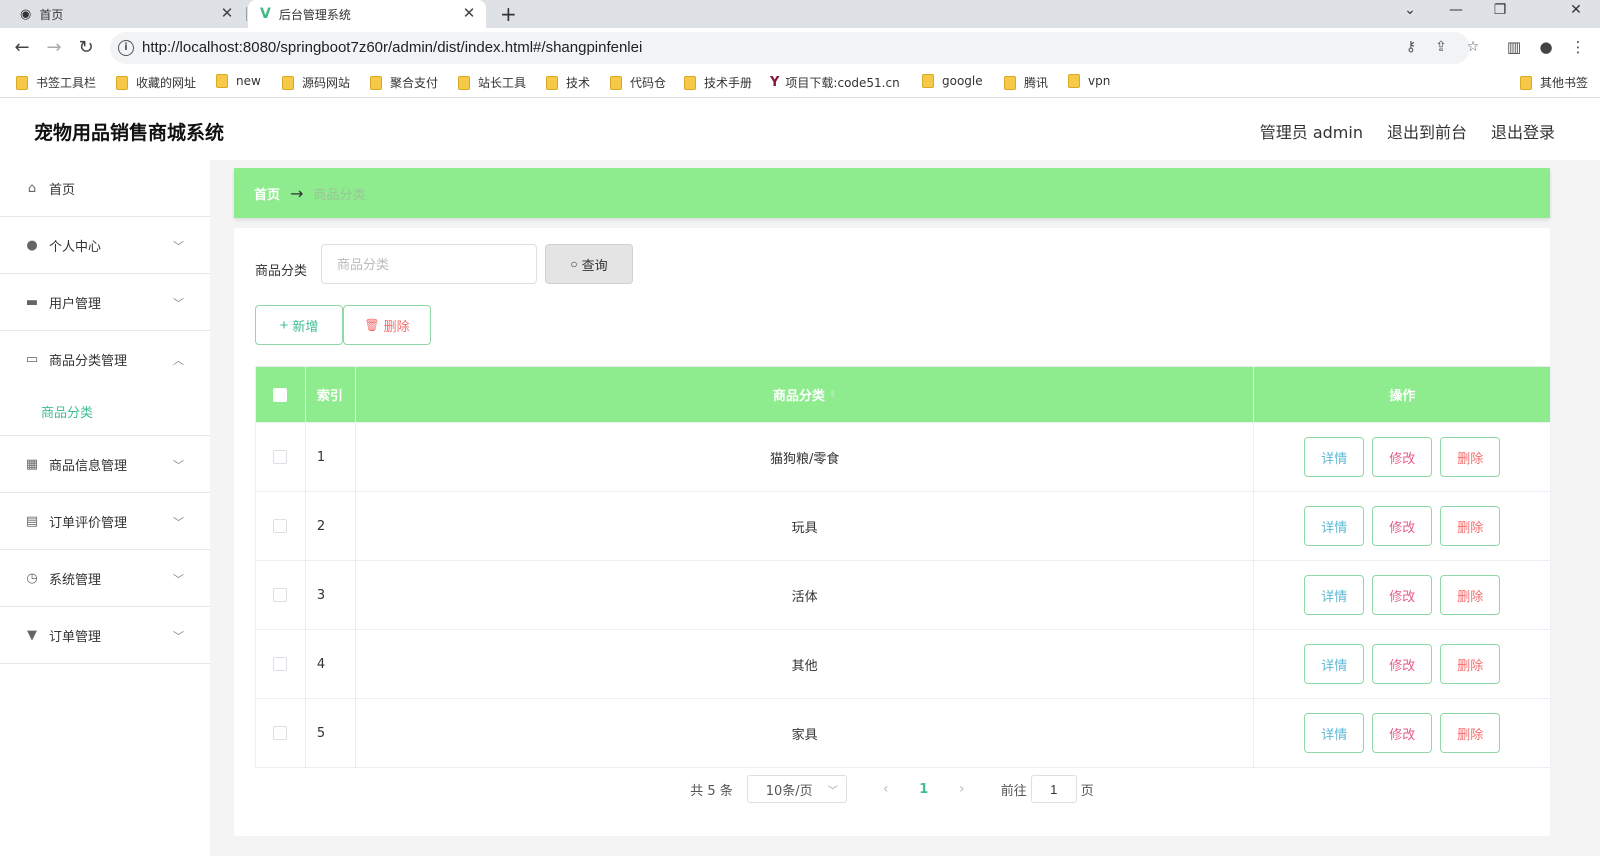 The height and width of the screenshot is (856, 1600). What do you see at coordinates (105, 521) in the screenshot?
I see `sidebar-item-review-management: ▤ 订单评价管理 ﹀` at bounding box center [105, 521].